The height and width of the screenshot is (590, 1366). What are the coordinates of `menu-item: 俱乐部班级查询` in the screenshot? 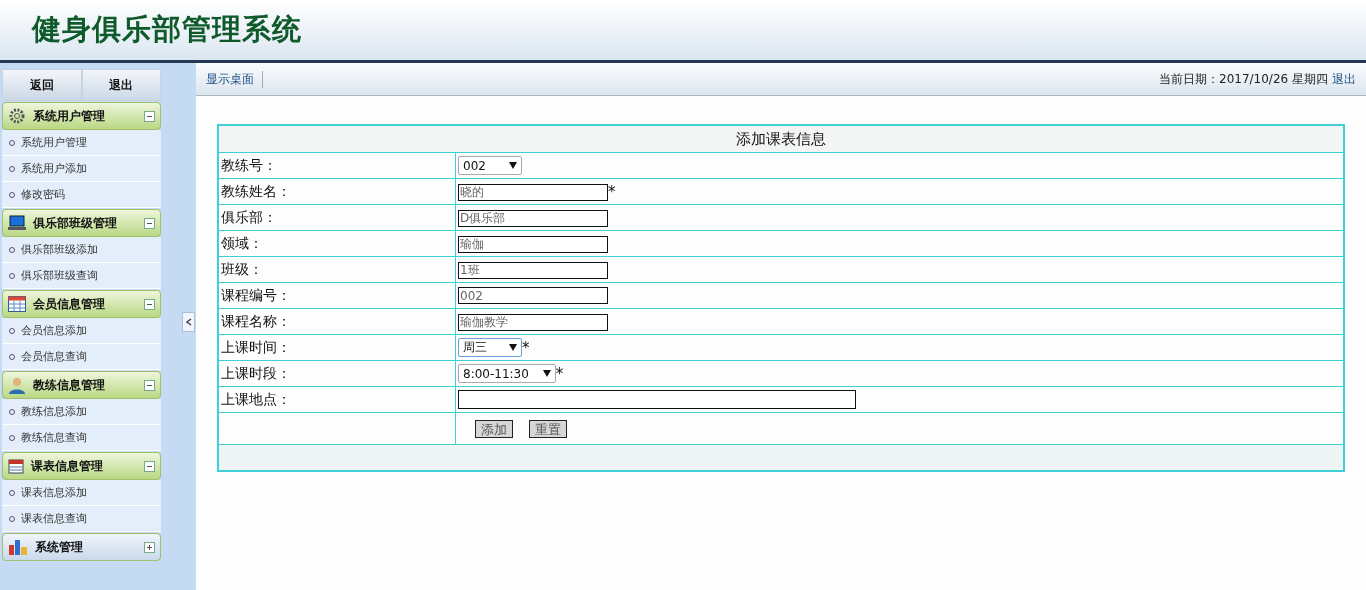 It's located at (82, 276).